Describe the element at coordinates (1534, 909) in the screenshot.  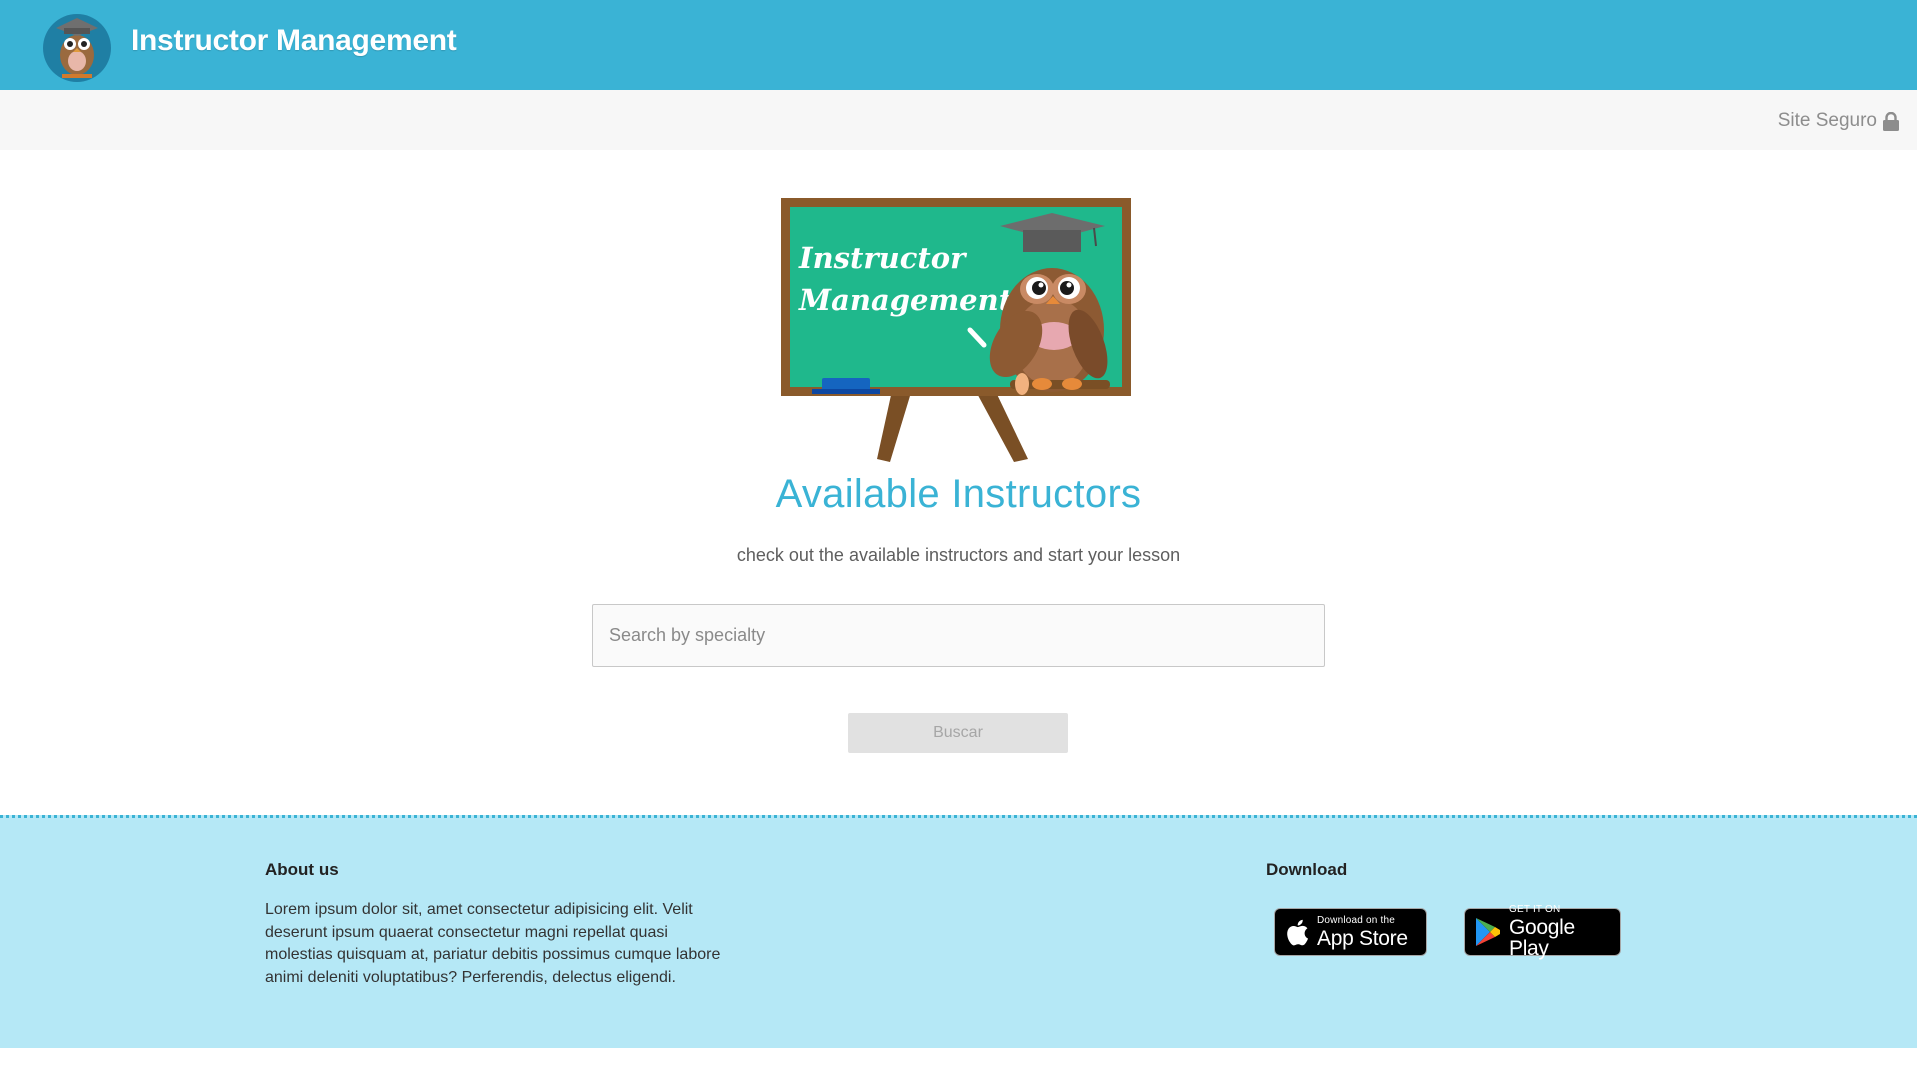
I see `google-play-small-text: GET IT ON` at that location.